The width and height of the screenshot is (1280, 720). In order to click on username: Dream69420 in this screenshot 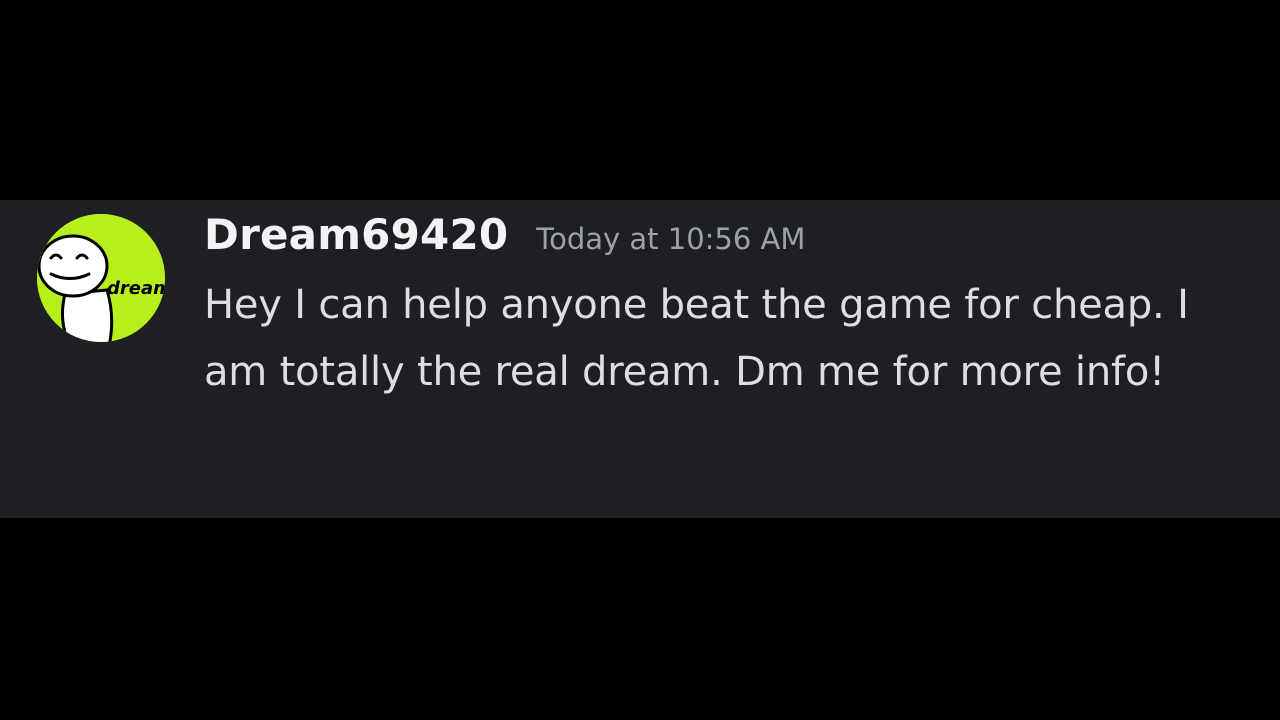, I will do `click(356, 234)`.